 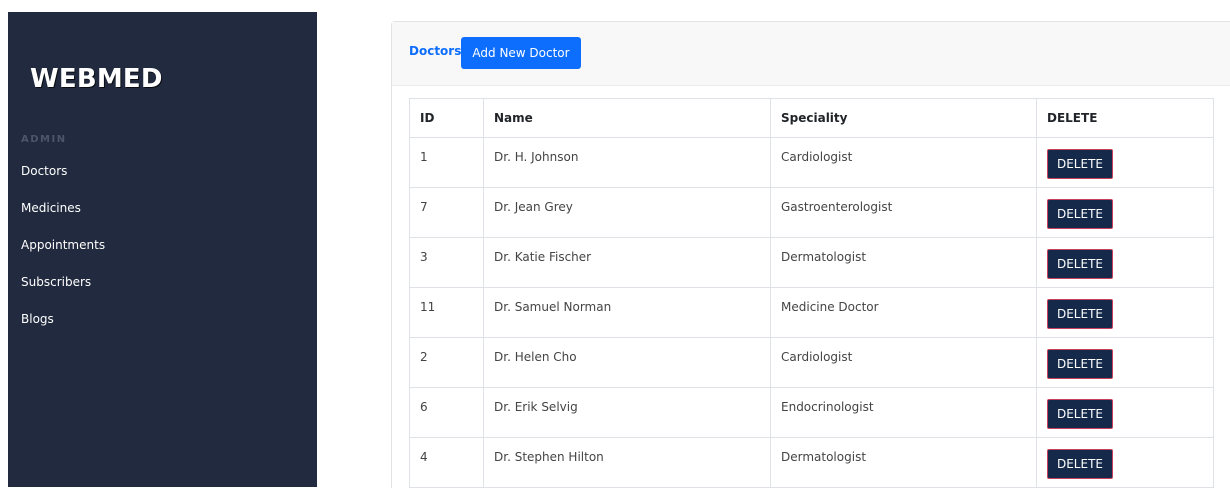 I want to click on sidebar-item-appointments: Appointments, so click(x=63, y=245).